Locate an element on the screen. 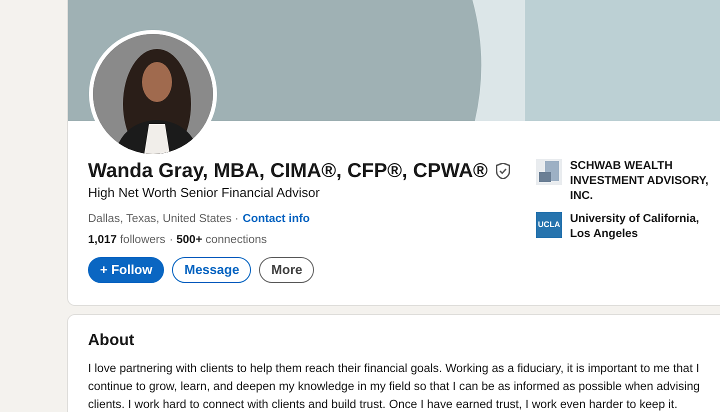  school-name: University of California, Los Angeles is located at coordinates (643, 227).